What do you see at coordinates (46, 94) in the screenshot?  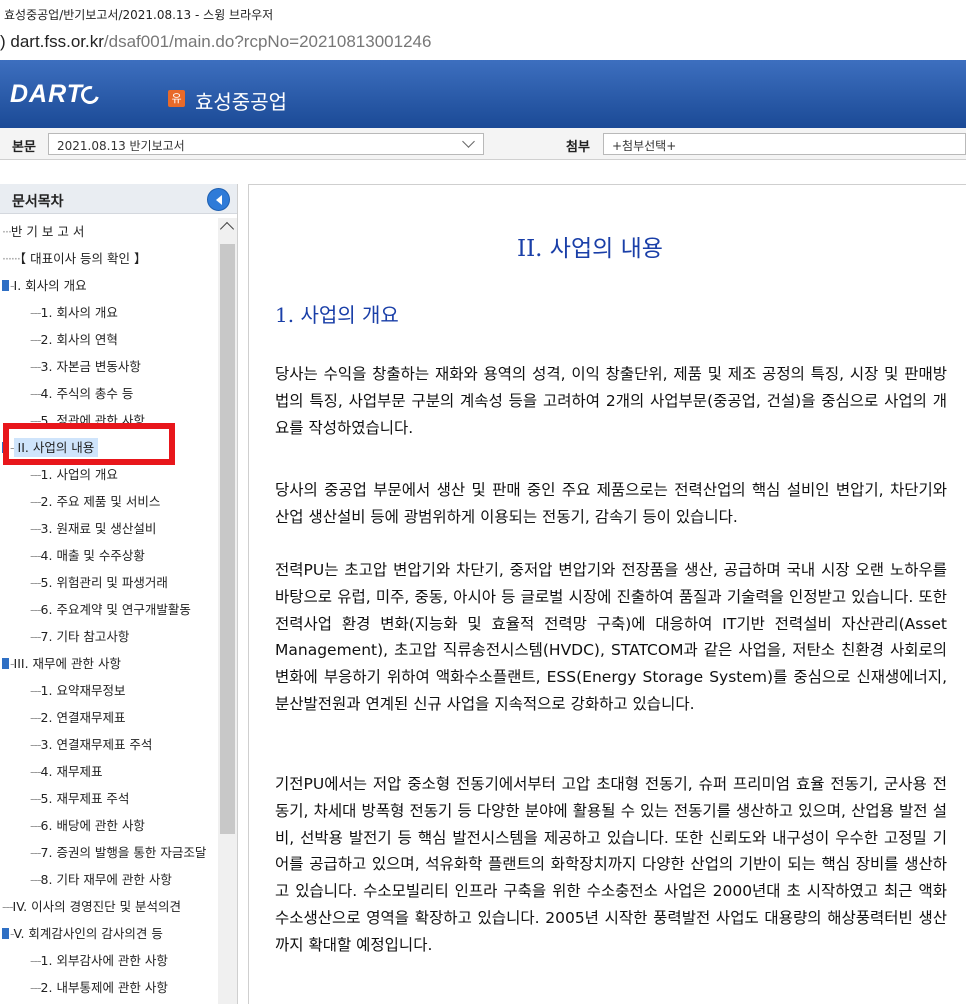 I see `dart-logo-text: DART` at bounding box center [46, 94].